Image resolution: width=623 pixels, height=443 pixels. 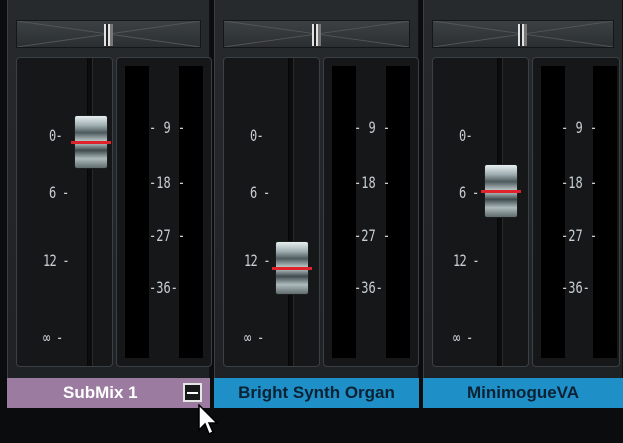 I want to click on pointer-arrow-icon, so click(x=208, y=420).